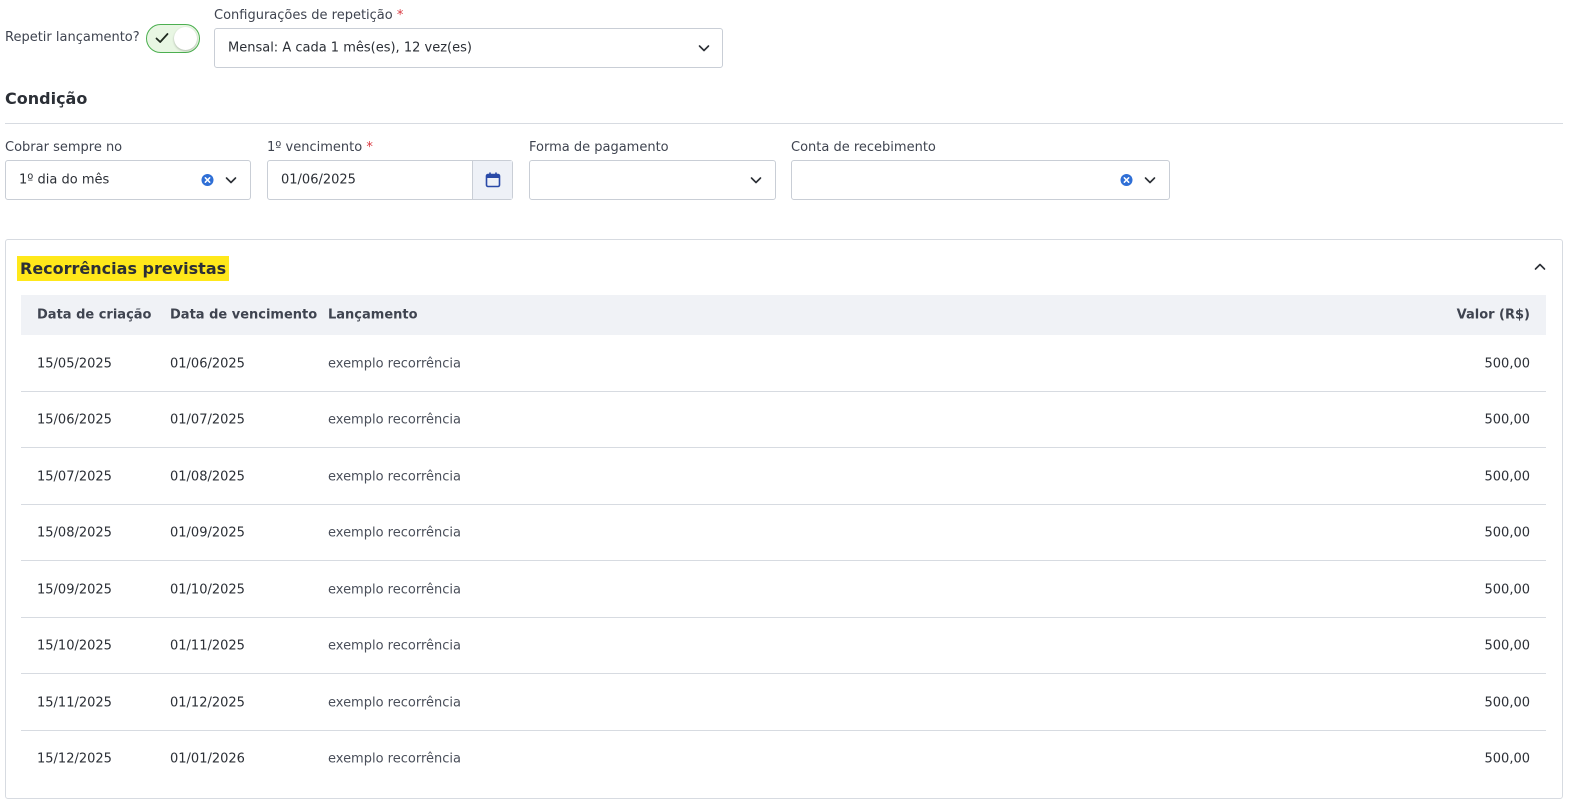 This screenshot has height=799, width=1583. Describe the element at coordinates (123, 268) in the screenshot. I see `recurrences-title: Recorrências previstas` at that location.